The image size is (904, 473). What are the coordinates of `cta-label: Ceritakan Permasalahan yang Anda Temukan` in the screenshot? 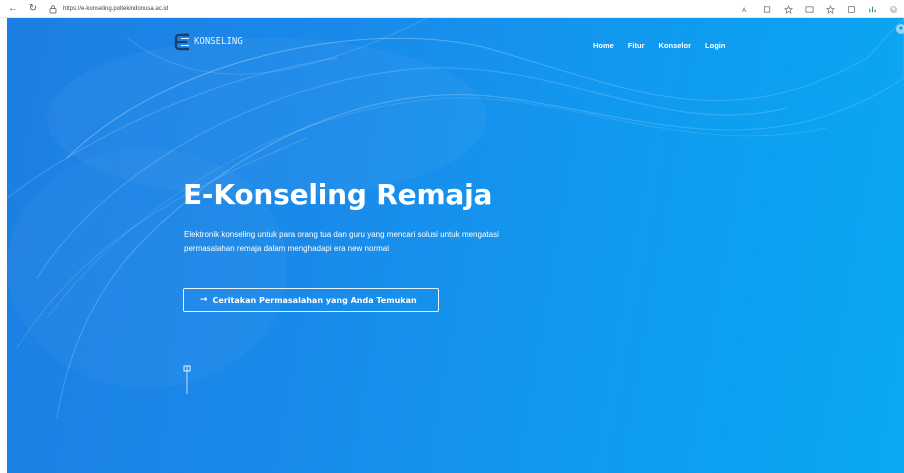 It's located at (314, 300).